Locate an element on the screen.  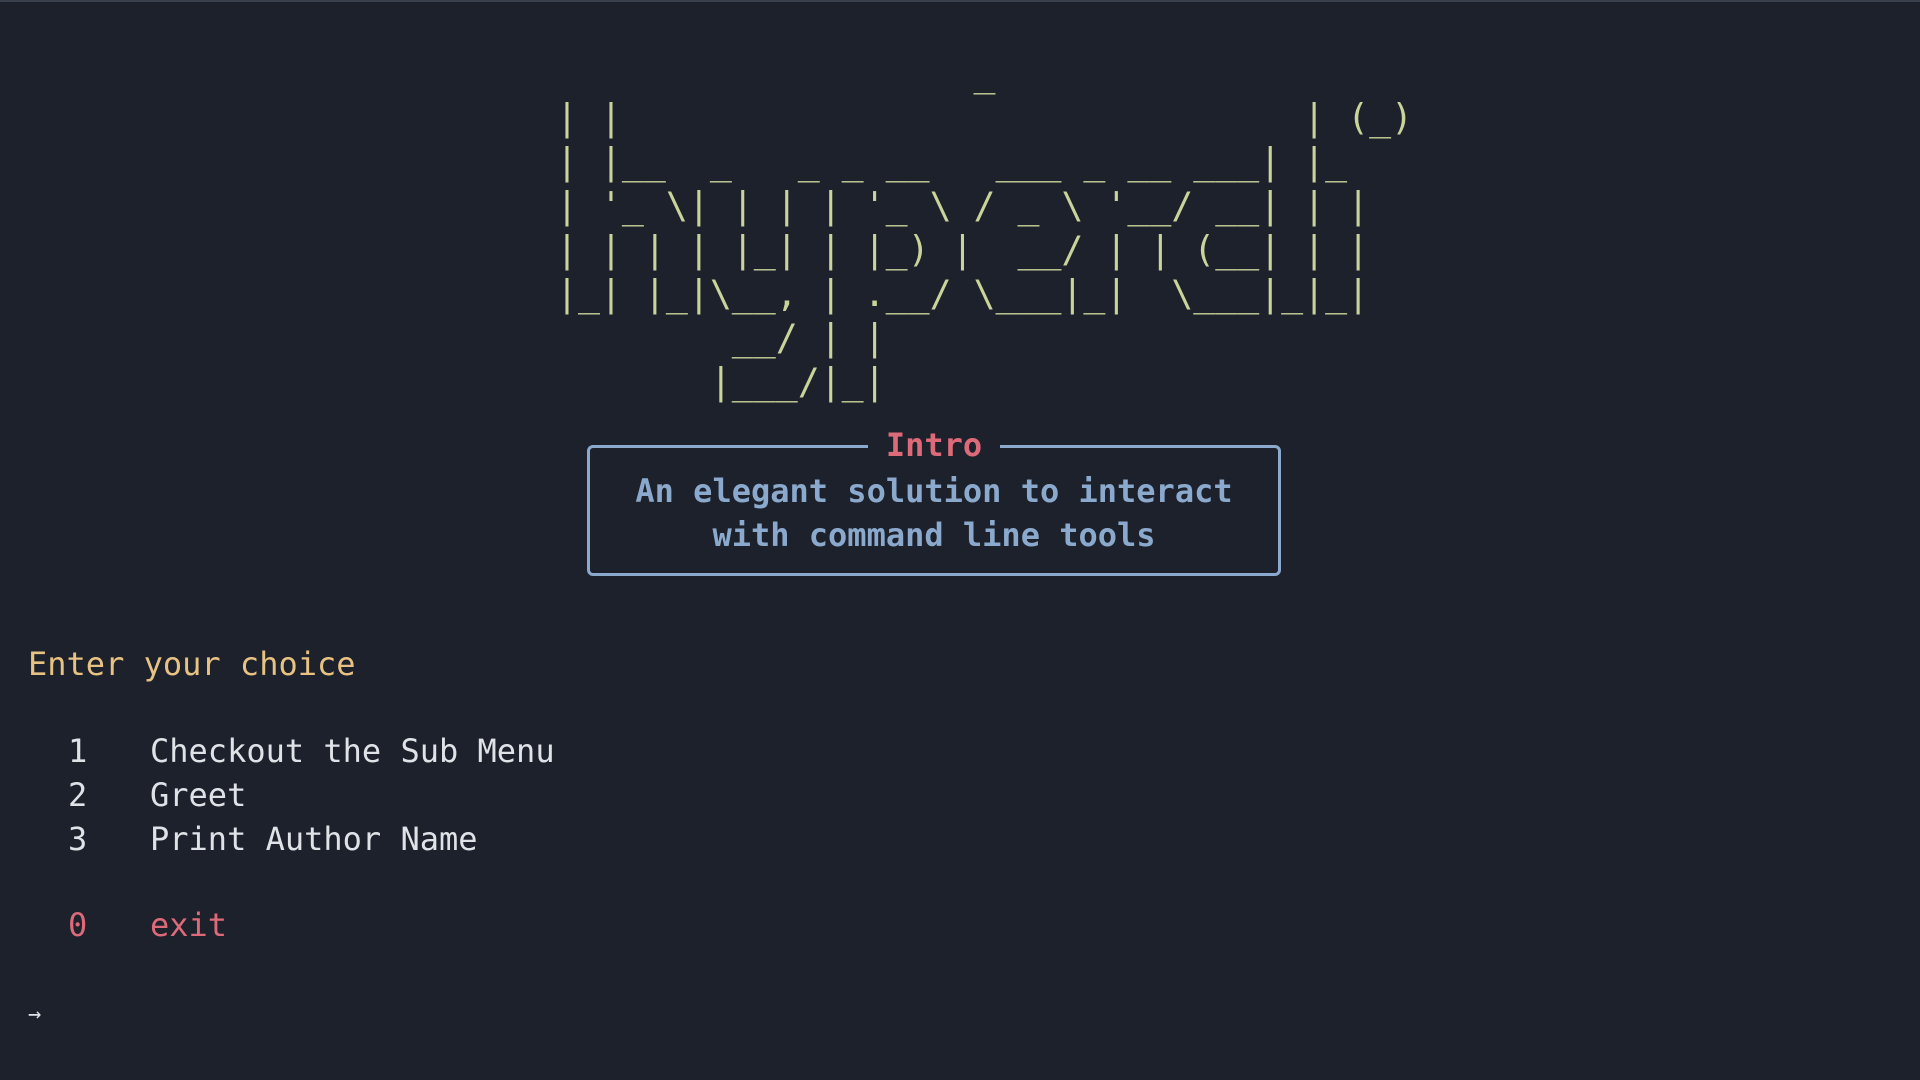
intro-line-2: with command line tools is located at coordinates (934, 535).